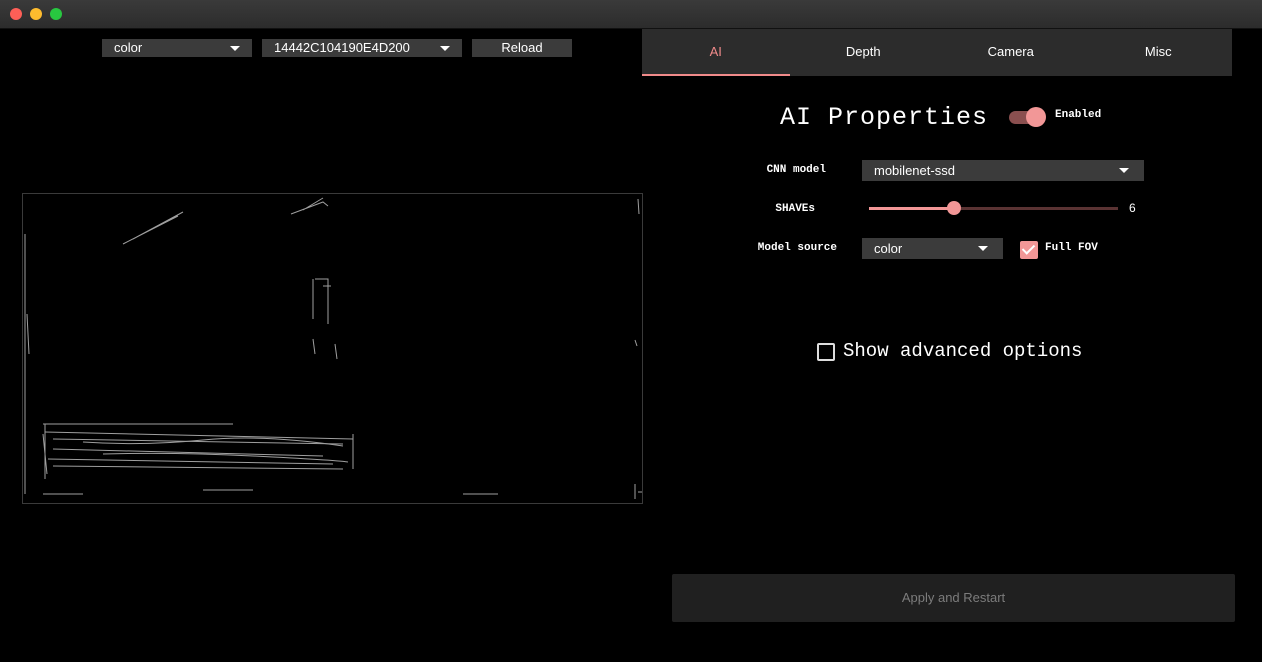  I want to click on tab-camera: Camera, so click(1011, 52).